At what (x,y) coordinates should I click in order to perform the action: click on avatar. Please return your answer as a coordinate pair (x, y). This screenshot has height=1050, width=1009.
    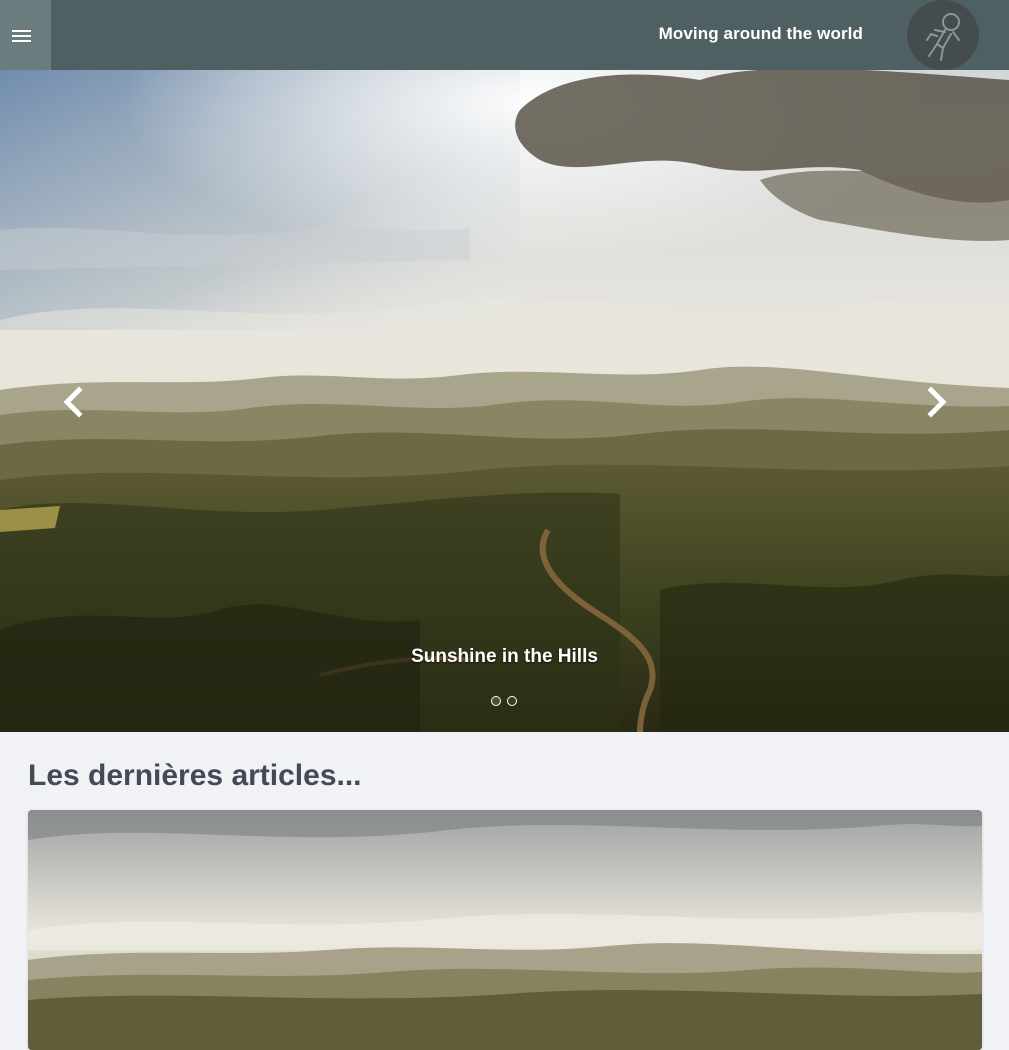
    Looking at the image, I should click on (943, 35).